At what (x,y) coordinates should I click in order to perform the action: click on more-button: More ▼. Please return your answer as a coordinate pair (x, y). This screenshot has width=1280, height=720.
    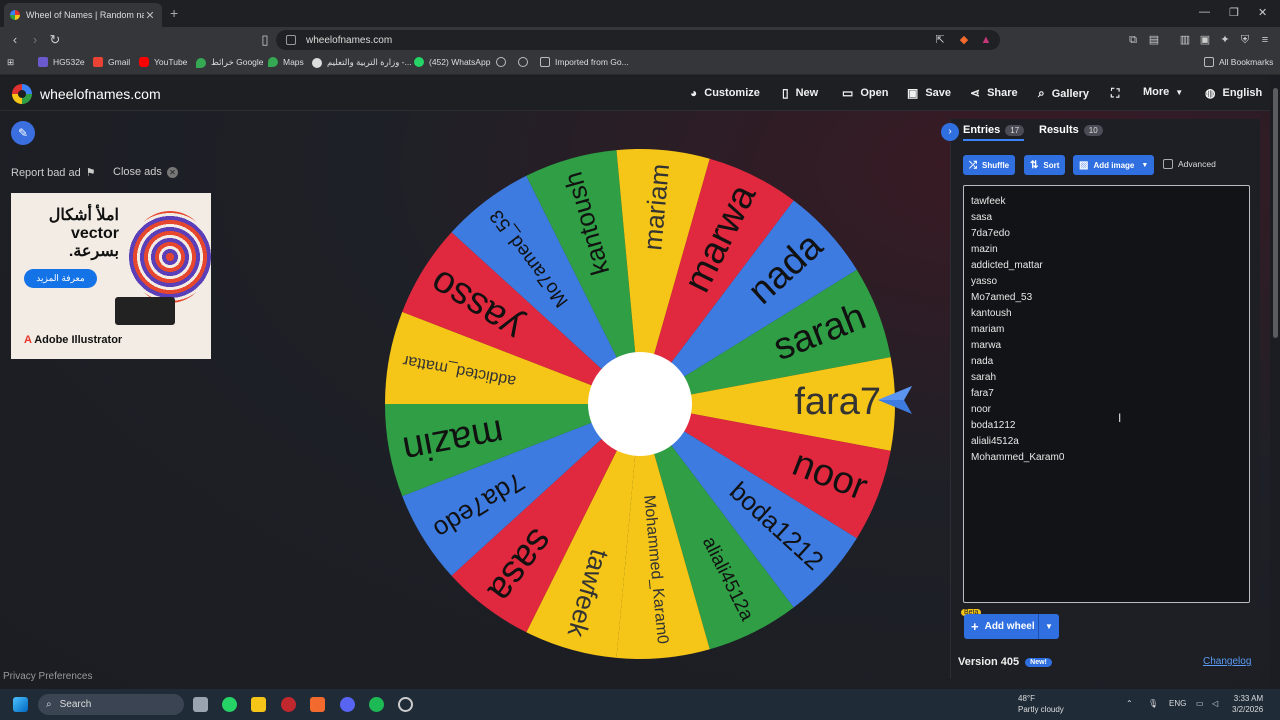
    Looking at the image, I should click on (1163, 92).